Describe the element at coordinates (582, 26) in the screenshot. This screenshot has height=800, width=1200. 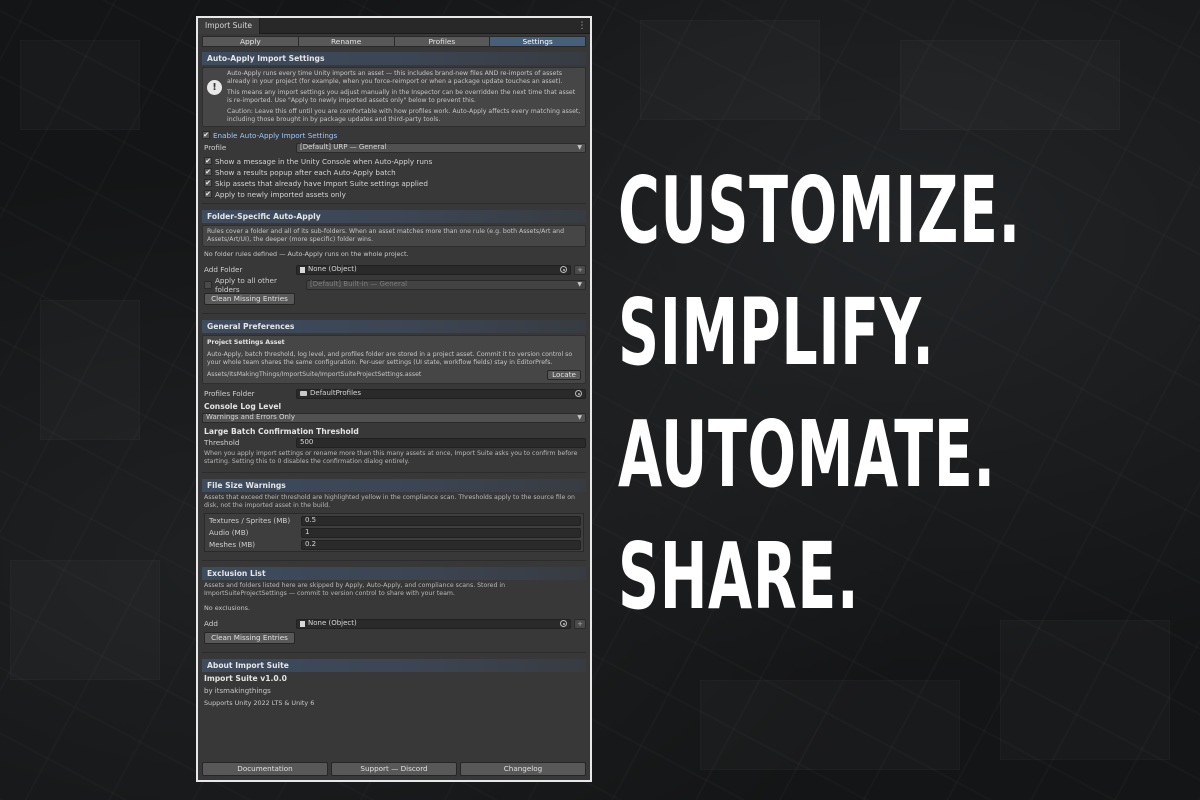
I see `more-options-icon: ⋮` at that location.